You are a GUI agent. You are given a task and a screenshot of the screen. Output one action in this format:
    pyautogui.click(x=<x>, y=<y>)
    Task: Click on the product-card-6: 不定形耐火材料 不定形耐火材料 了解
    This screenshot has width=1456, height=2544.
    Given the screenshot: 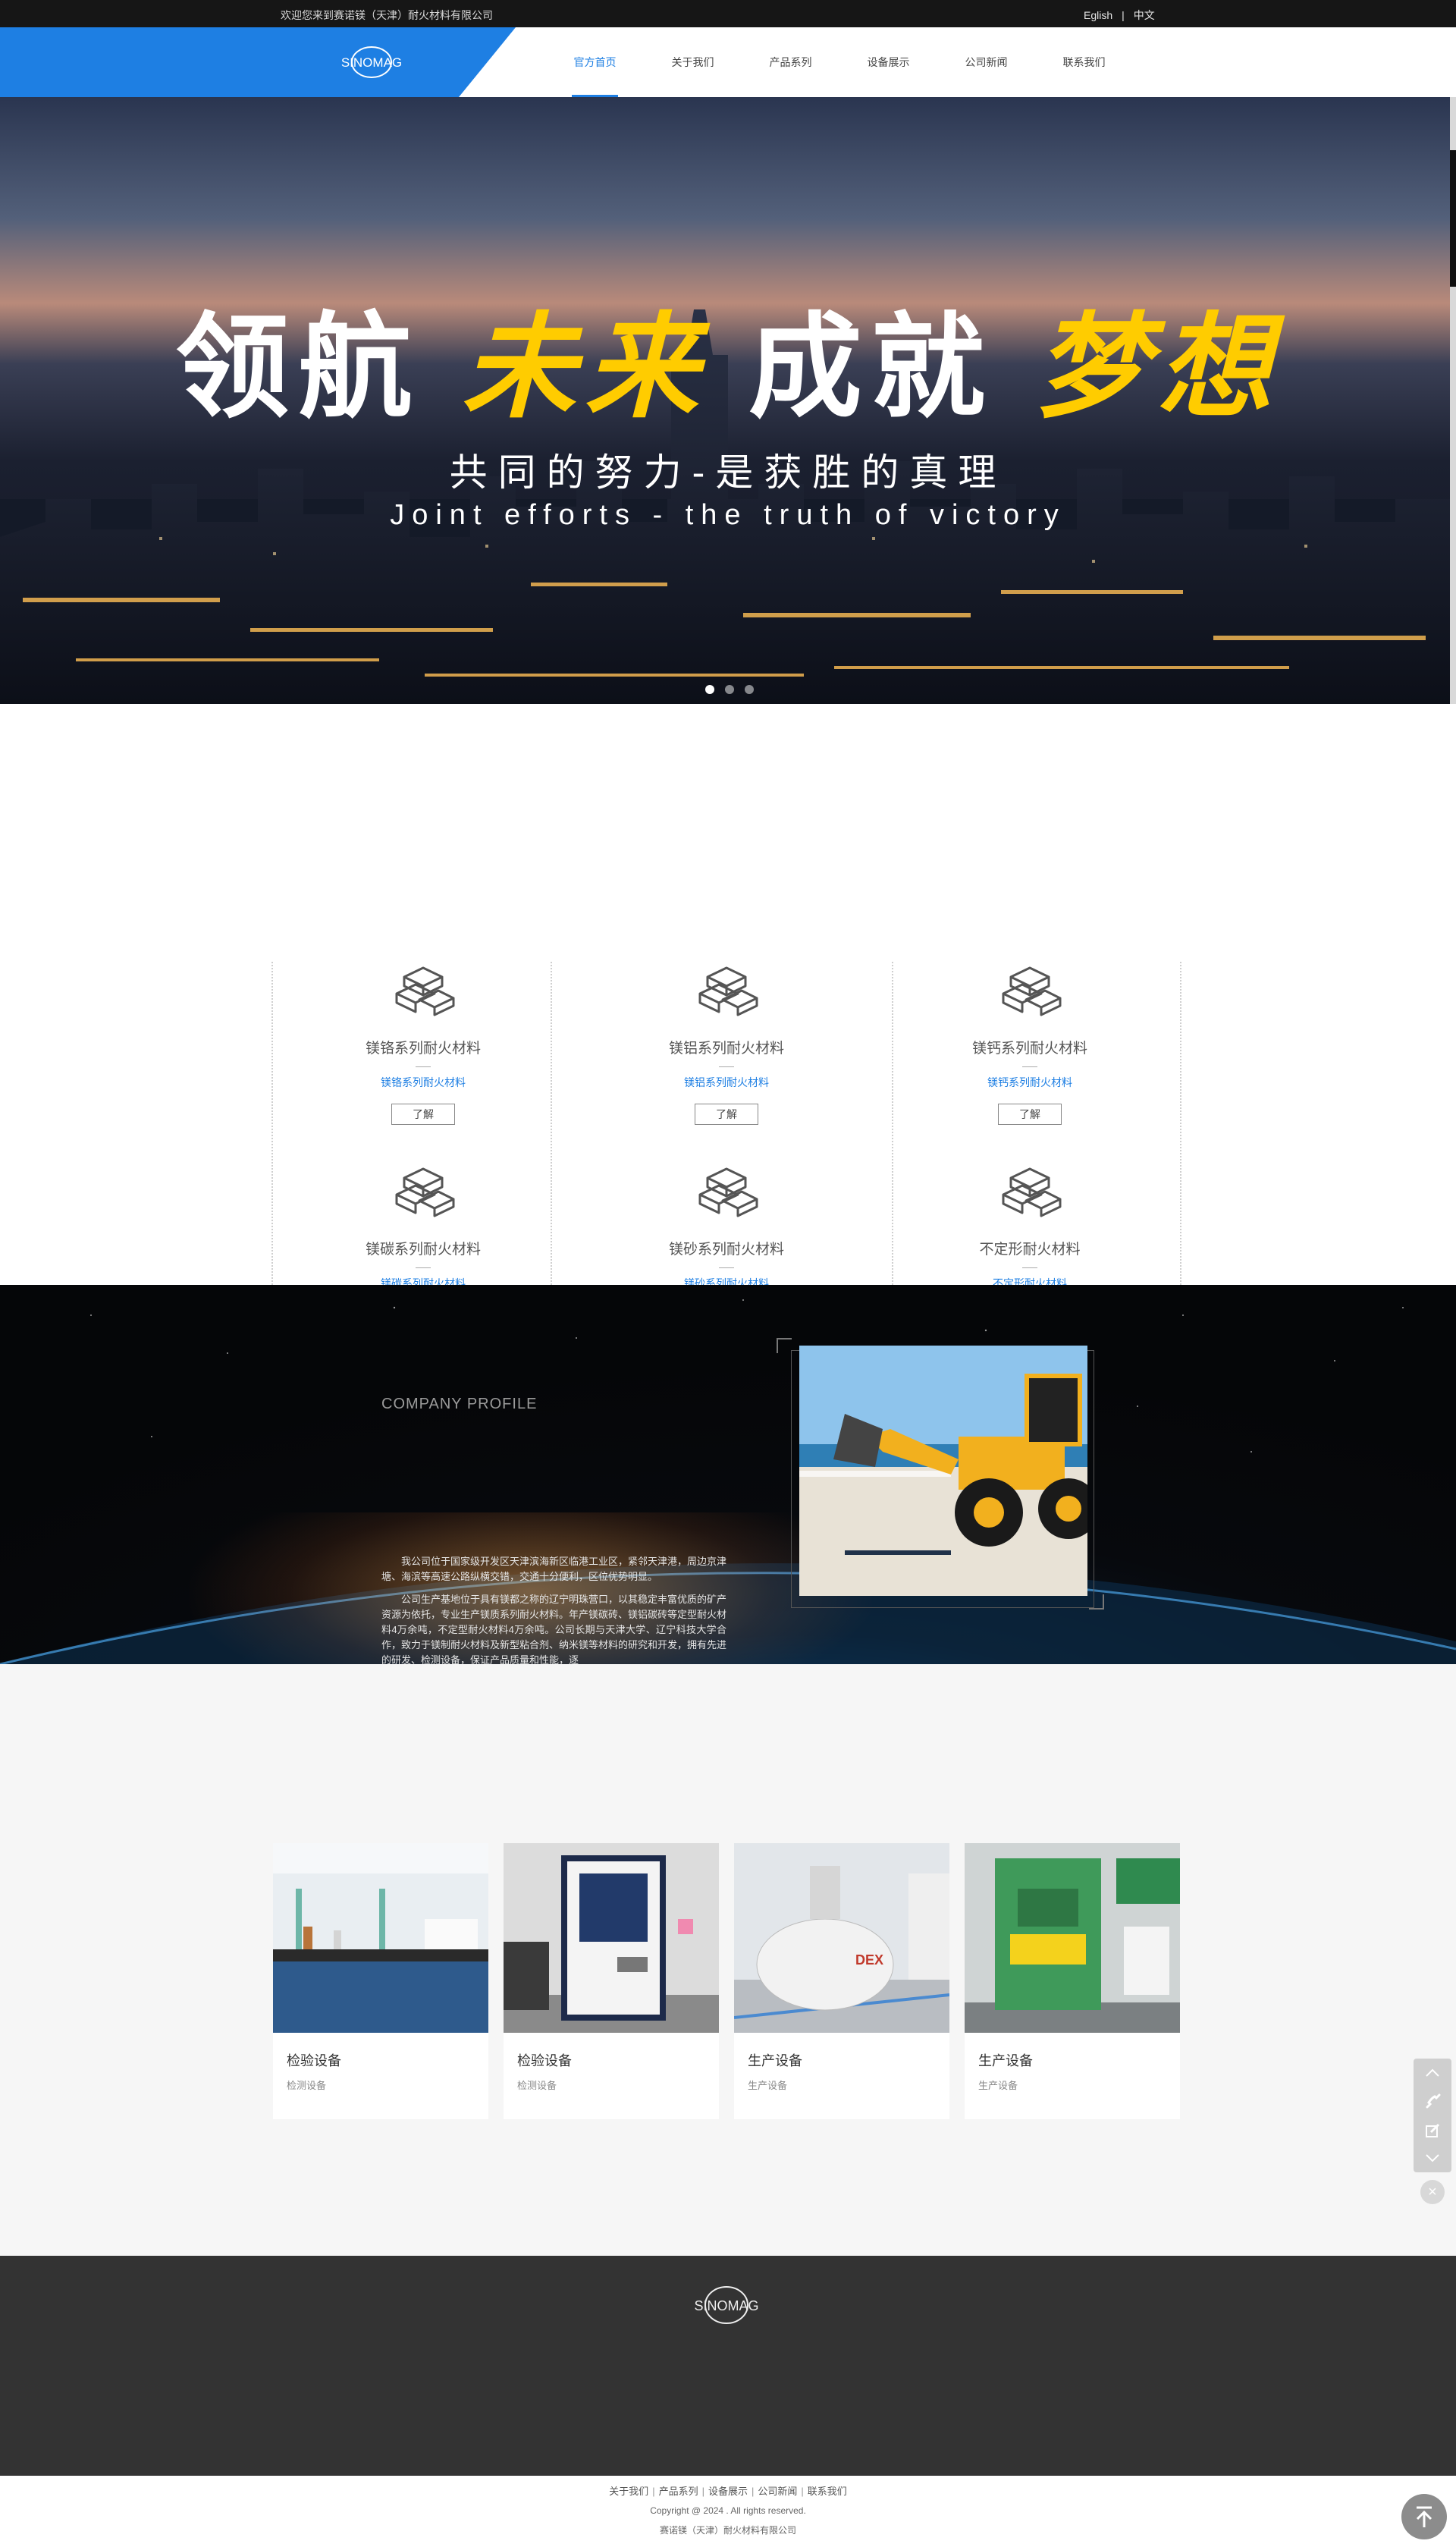 What is the action you would take?
    pyautogui.click(x=1029, y=1224)
    